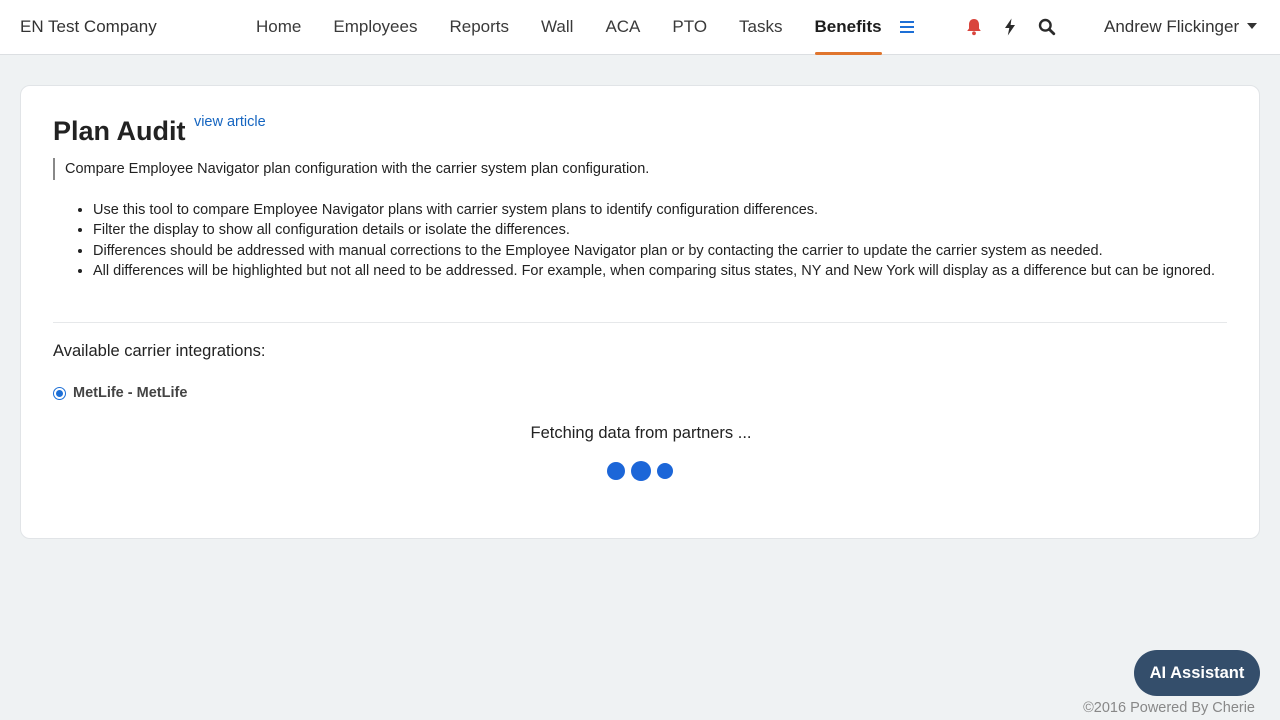  Describe the element at coordinates (278, 27) in the screenshot. I see `nav-home: Home` at that location.